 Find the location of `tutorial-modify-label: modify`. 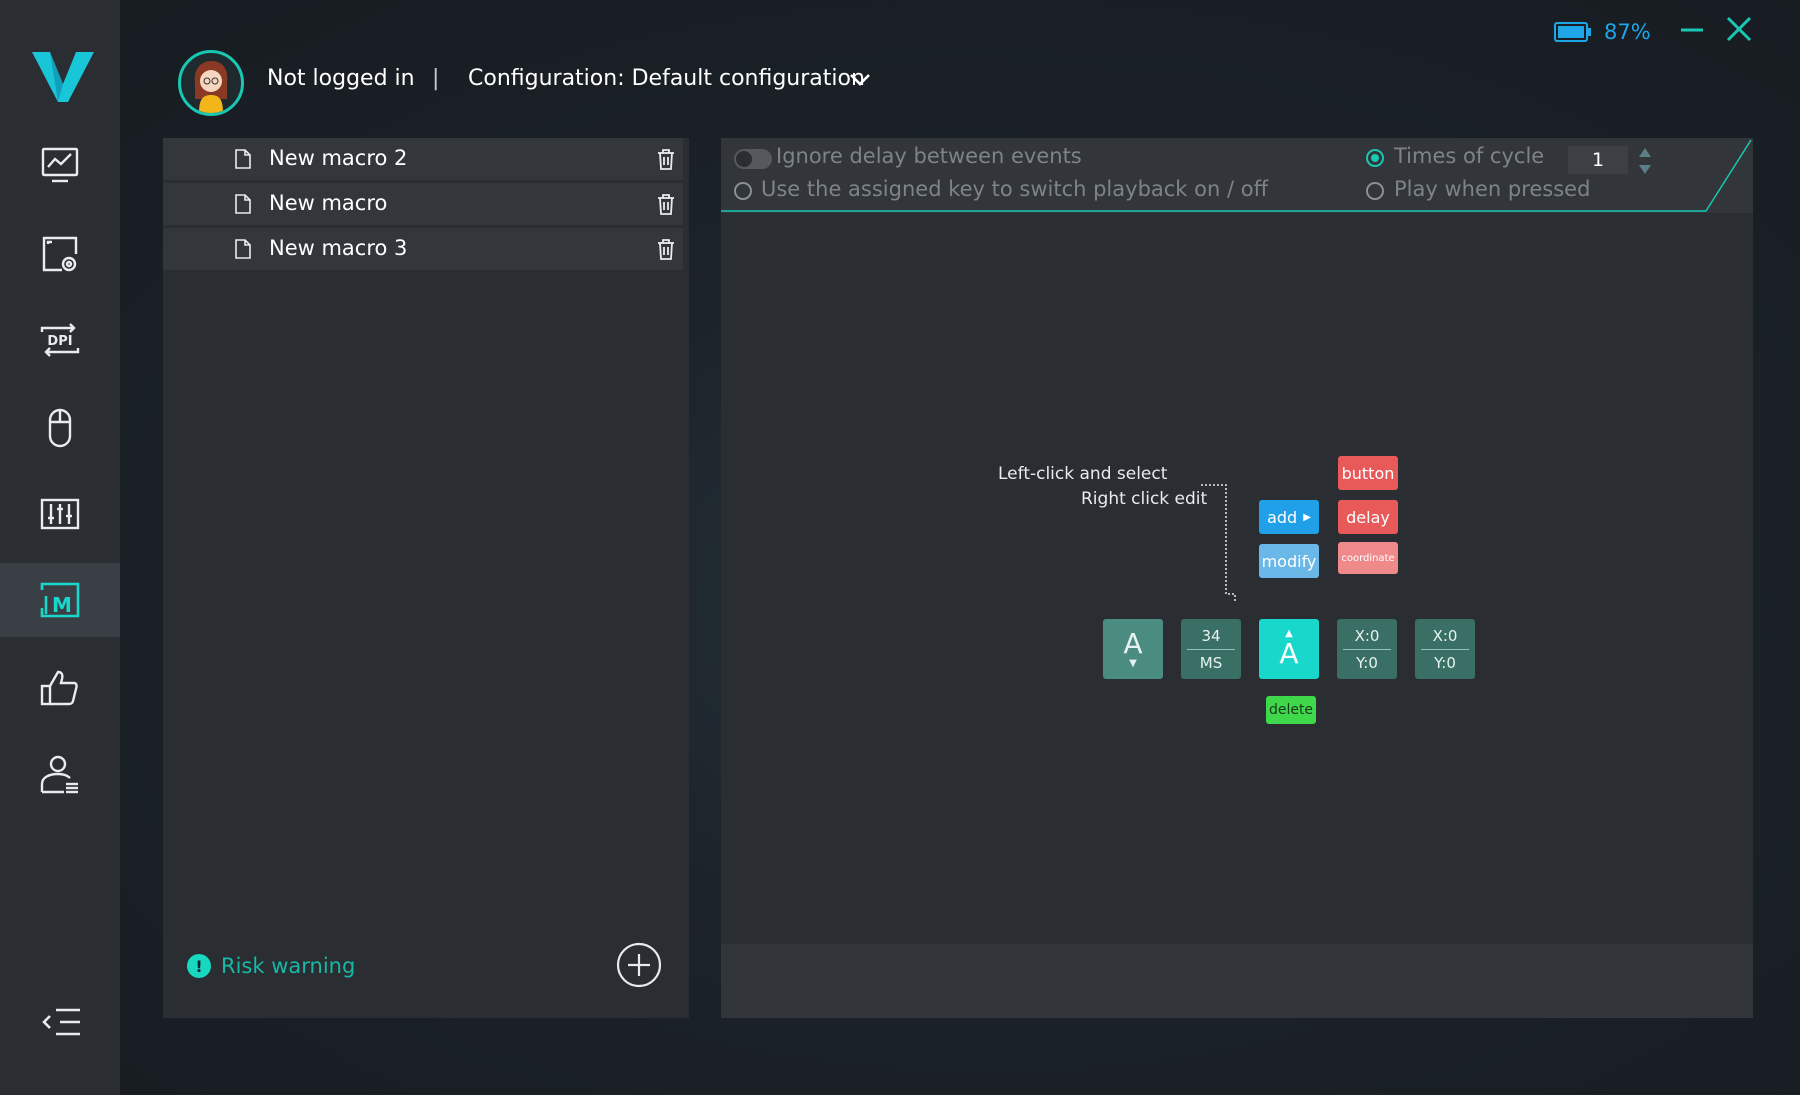

tutorial-modify-label: modify is located at coordinates (1289, 561).